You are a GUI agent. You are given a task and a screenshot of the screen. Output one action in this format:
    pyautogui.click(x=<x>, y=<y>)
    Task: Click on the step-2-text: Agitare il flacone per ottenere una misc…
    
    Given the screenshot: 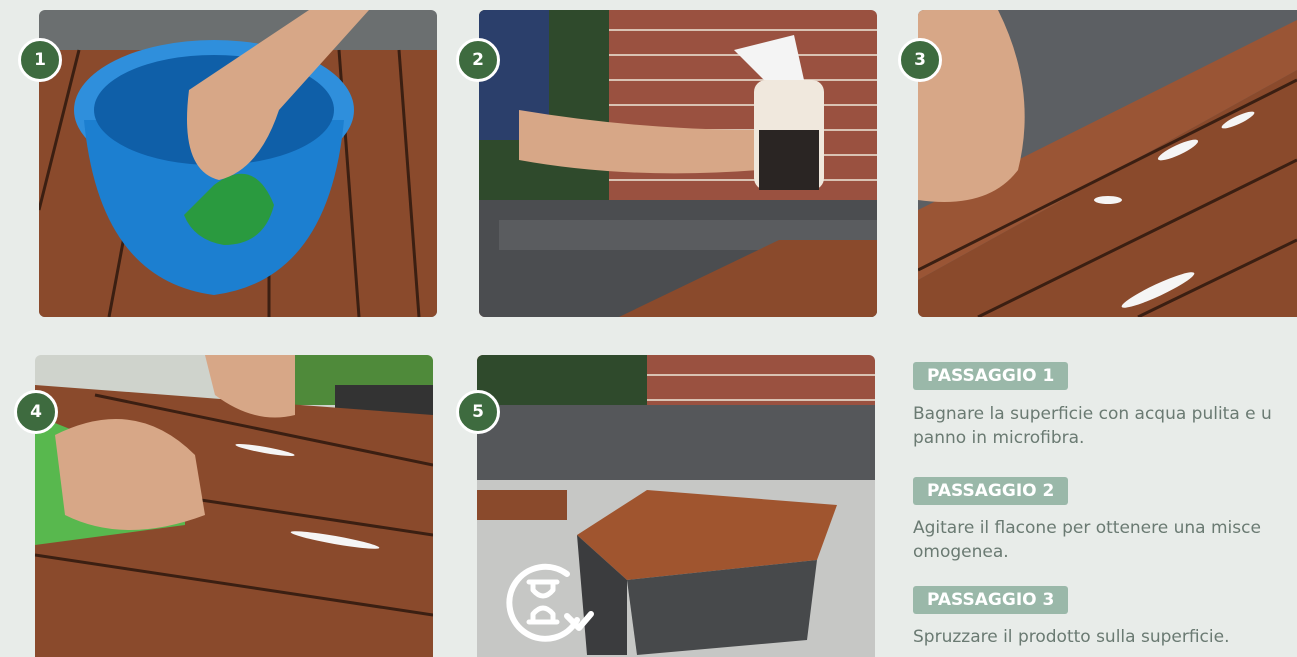 What is the action you would take?
    pyautogui.click(x=1087, y=540)
    